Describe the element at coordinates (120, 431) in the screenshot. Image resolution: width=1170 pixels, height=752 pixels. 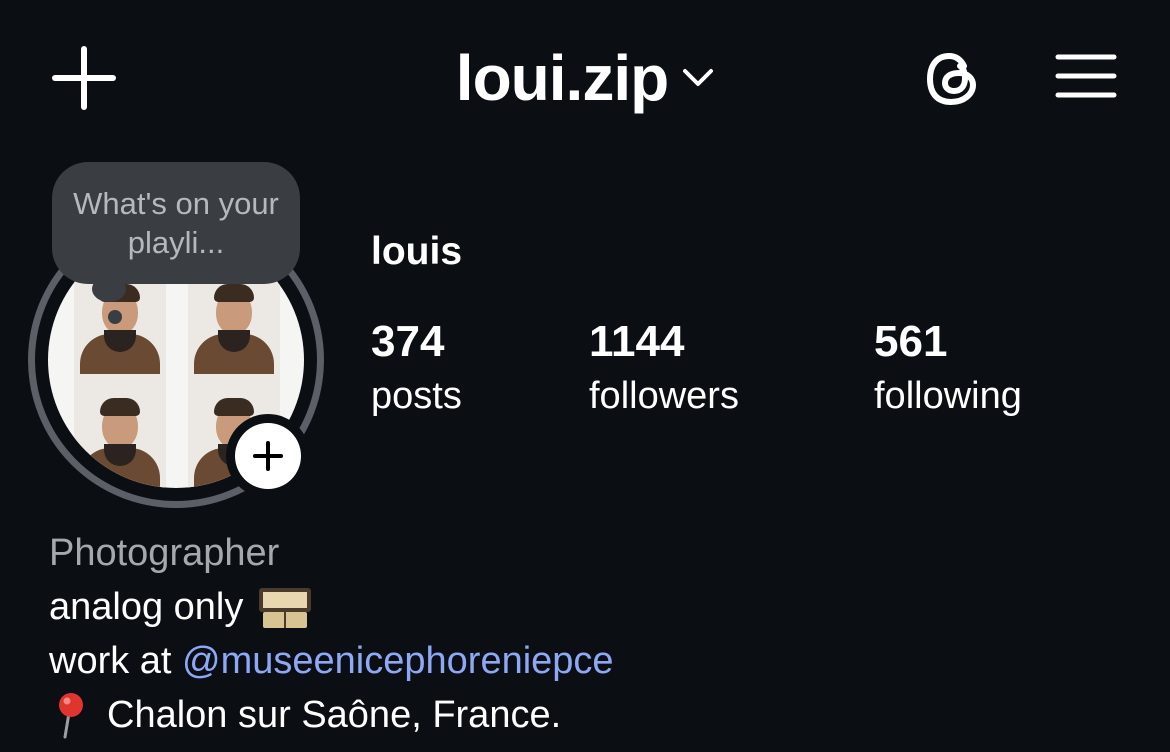
I see `avatar-photo-strip-frame` at that location.